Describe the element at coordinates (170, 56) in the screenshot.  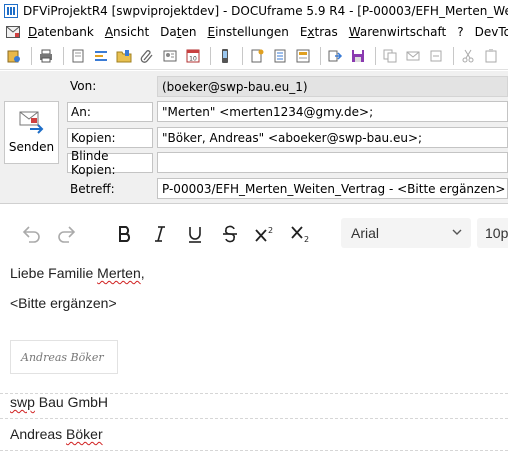
I see `address-card-icon` at that location.